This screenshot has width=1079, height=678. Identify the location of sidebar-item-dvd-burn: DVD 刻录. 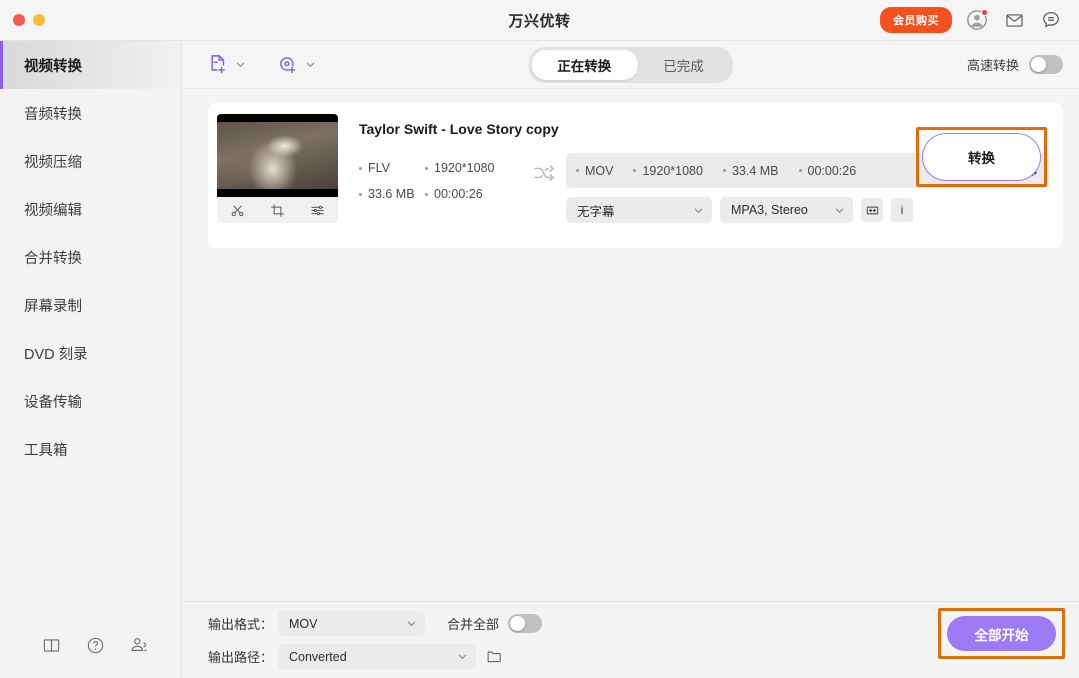
(90, 353).